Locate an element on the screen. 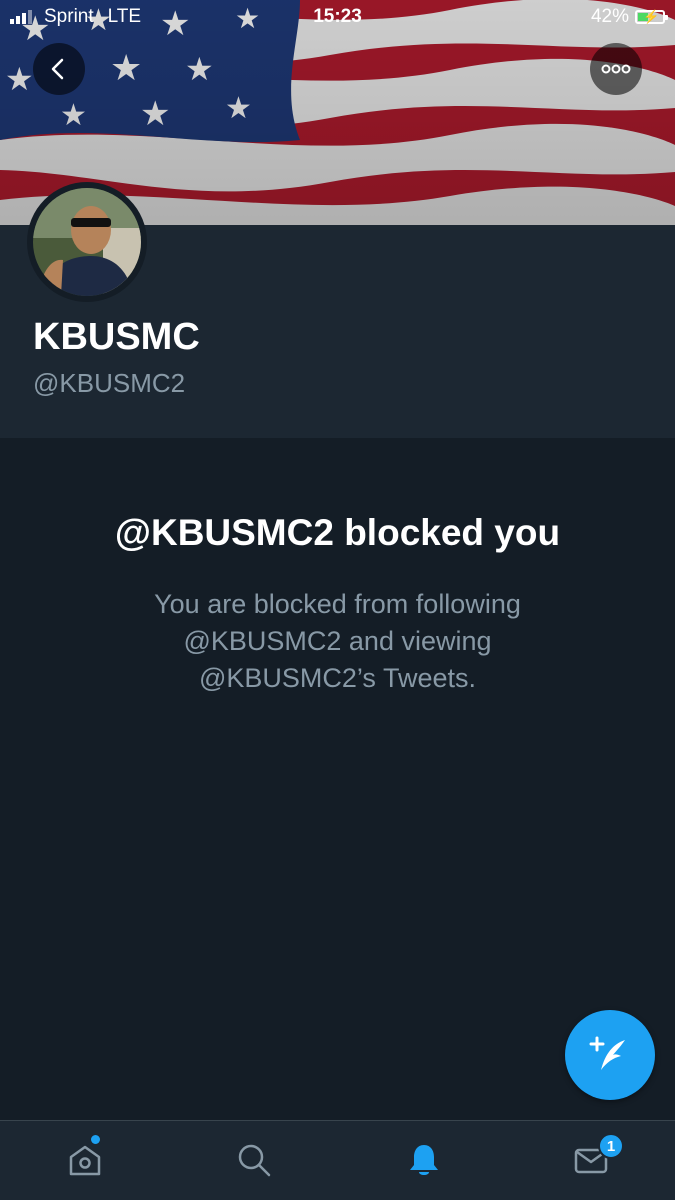 The image size is (675, 1200). battery-percent: 42% is located at coordinates (609, 16).